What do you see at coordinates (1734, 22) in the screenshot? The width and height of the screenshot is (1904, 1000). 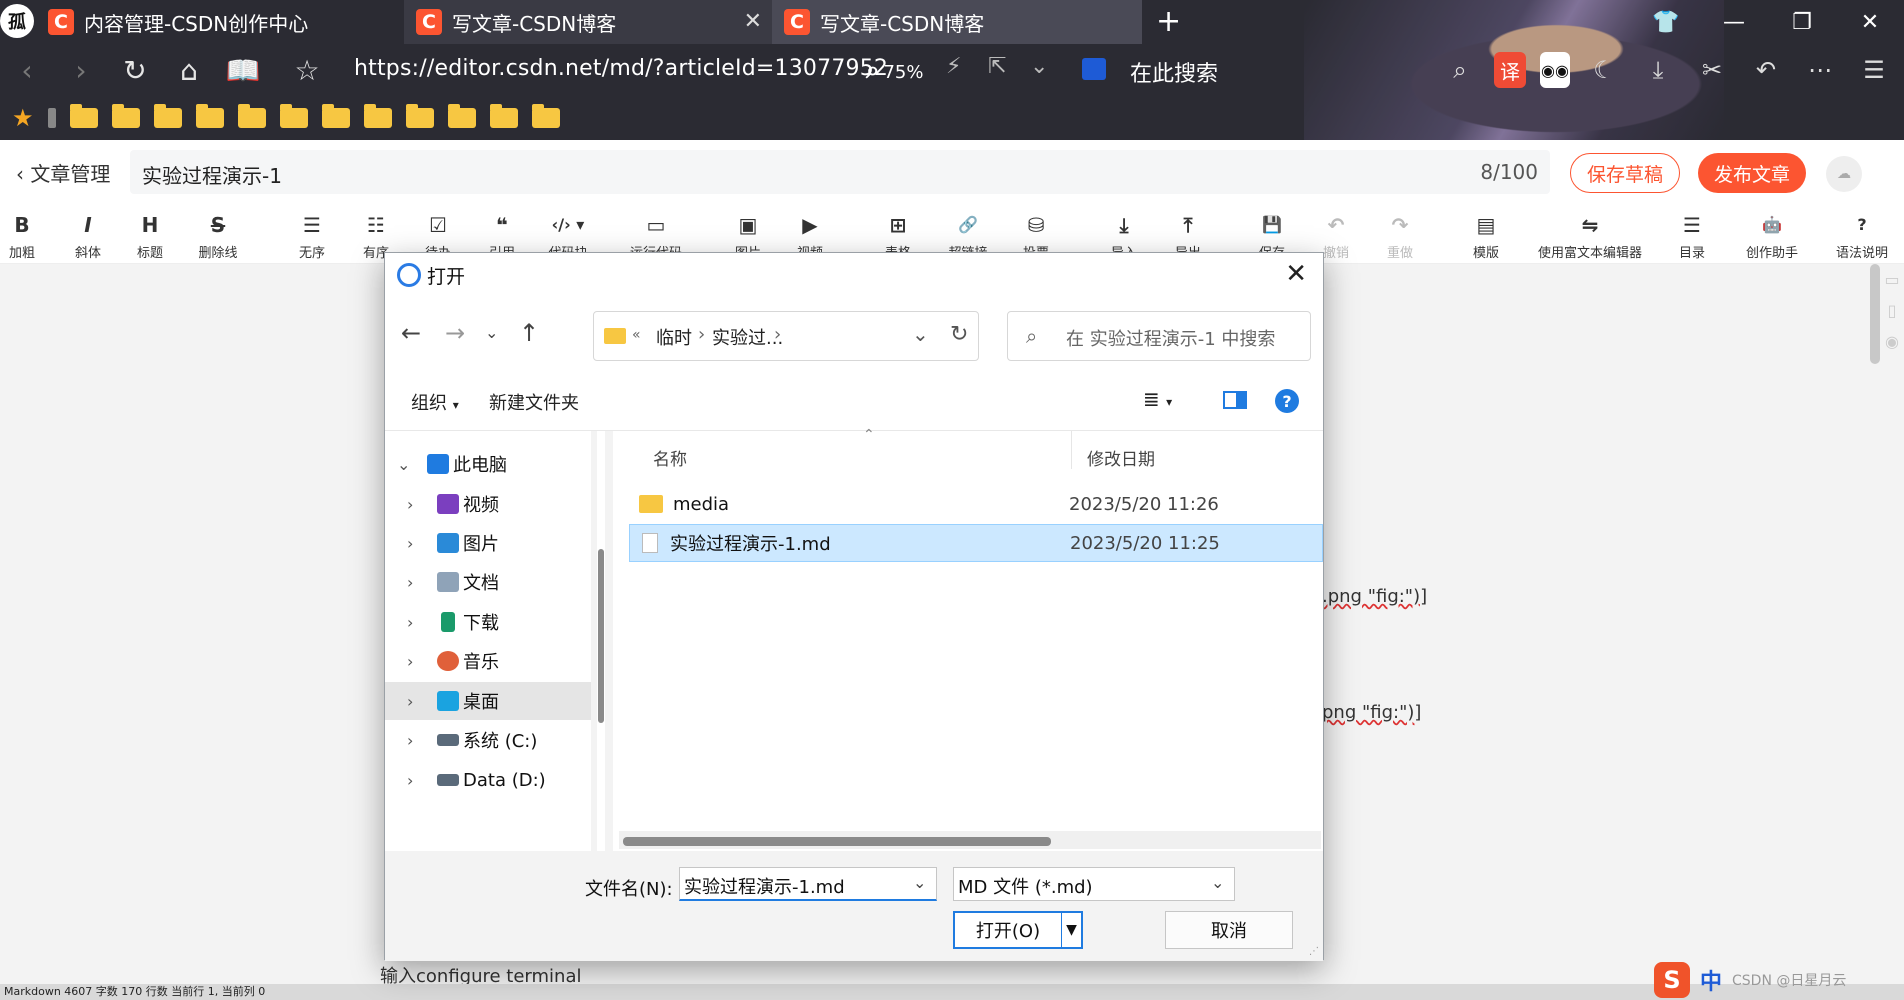 I see `minimize-icon: —` at bounding box center [1734, 22].